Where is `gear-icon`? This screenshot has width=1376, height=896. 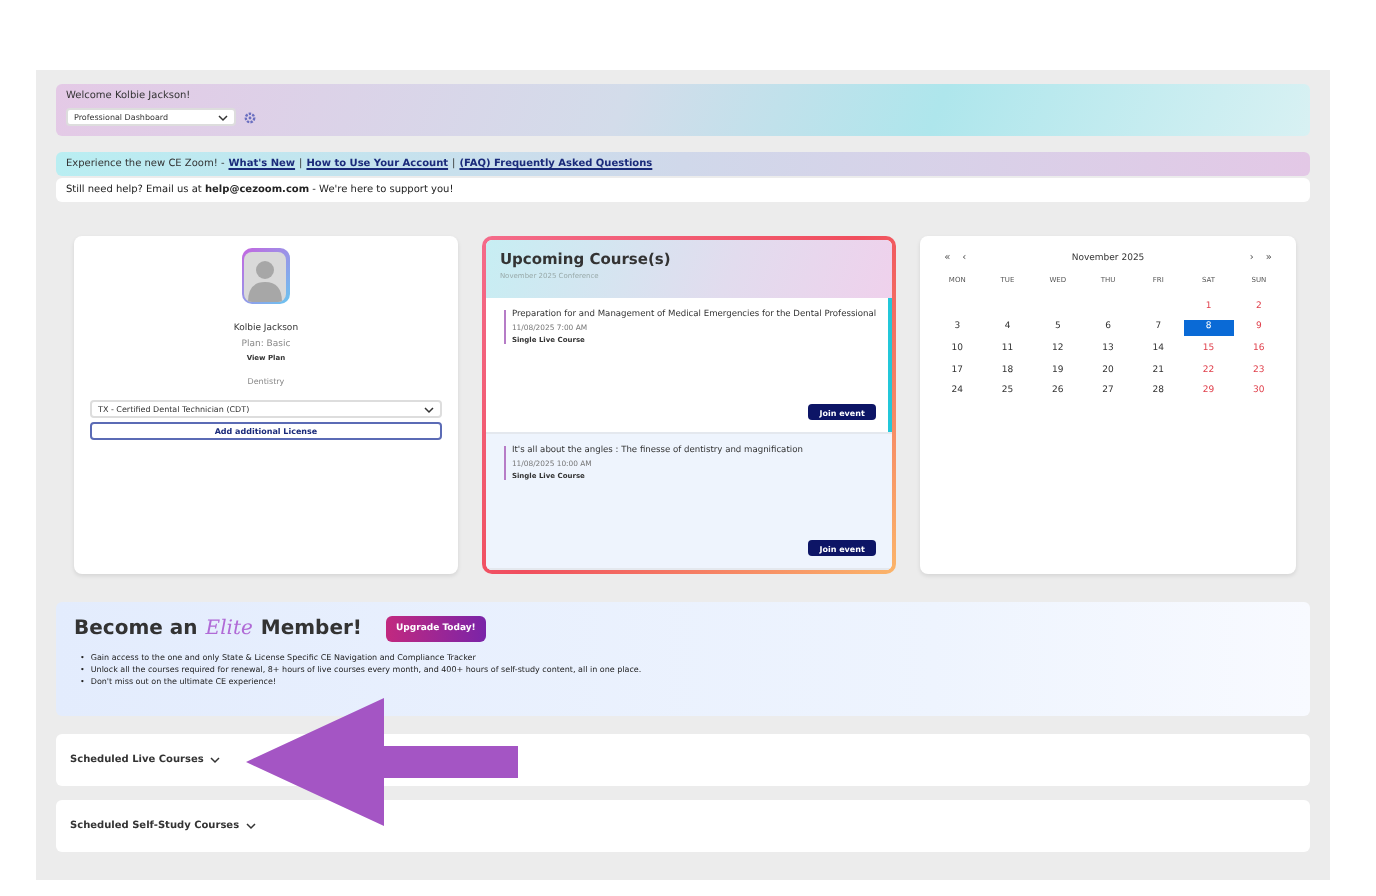 gear-icon is located at coordinates (250, 117).